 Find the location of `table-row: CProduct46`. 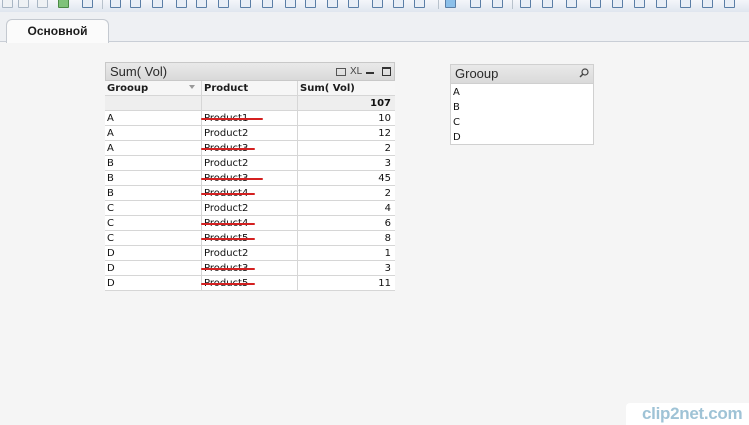

table-row: CProduct46 is located at coordinates (250, 223).